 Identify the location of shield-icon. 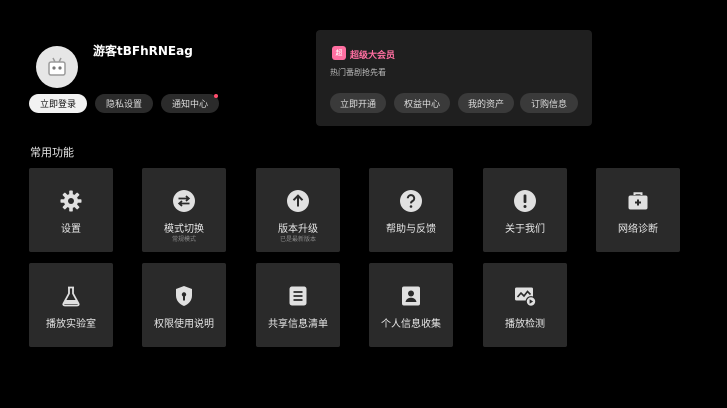
(184, 296).